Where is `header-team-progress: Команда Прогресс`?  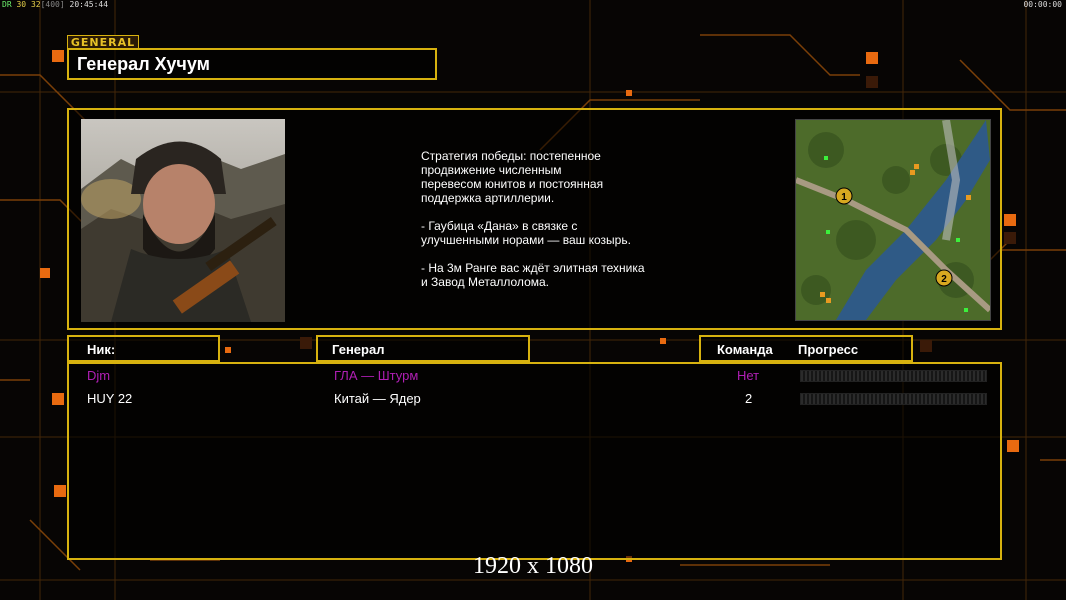 header-team-progress: Команда Прогресс is located at coordinates (806, 348).